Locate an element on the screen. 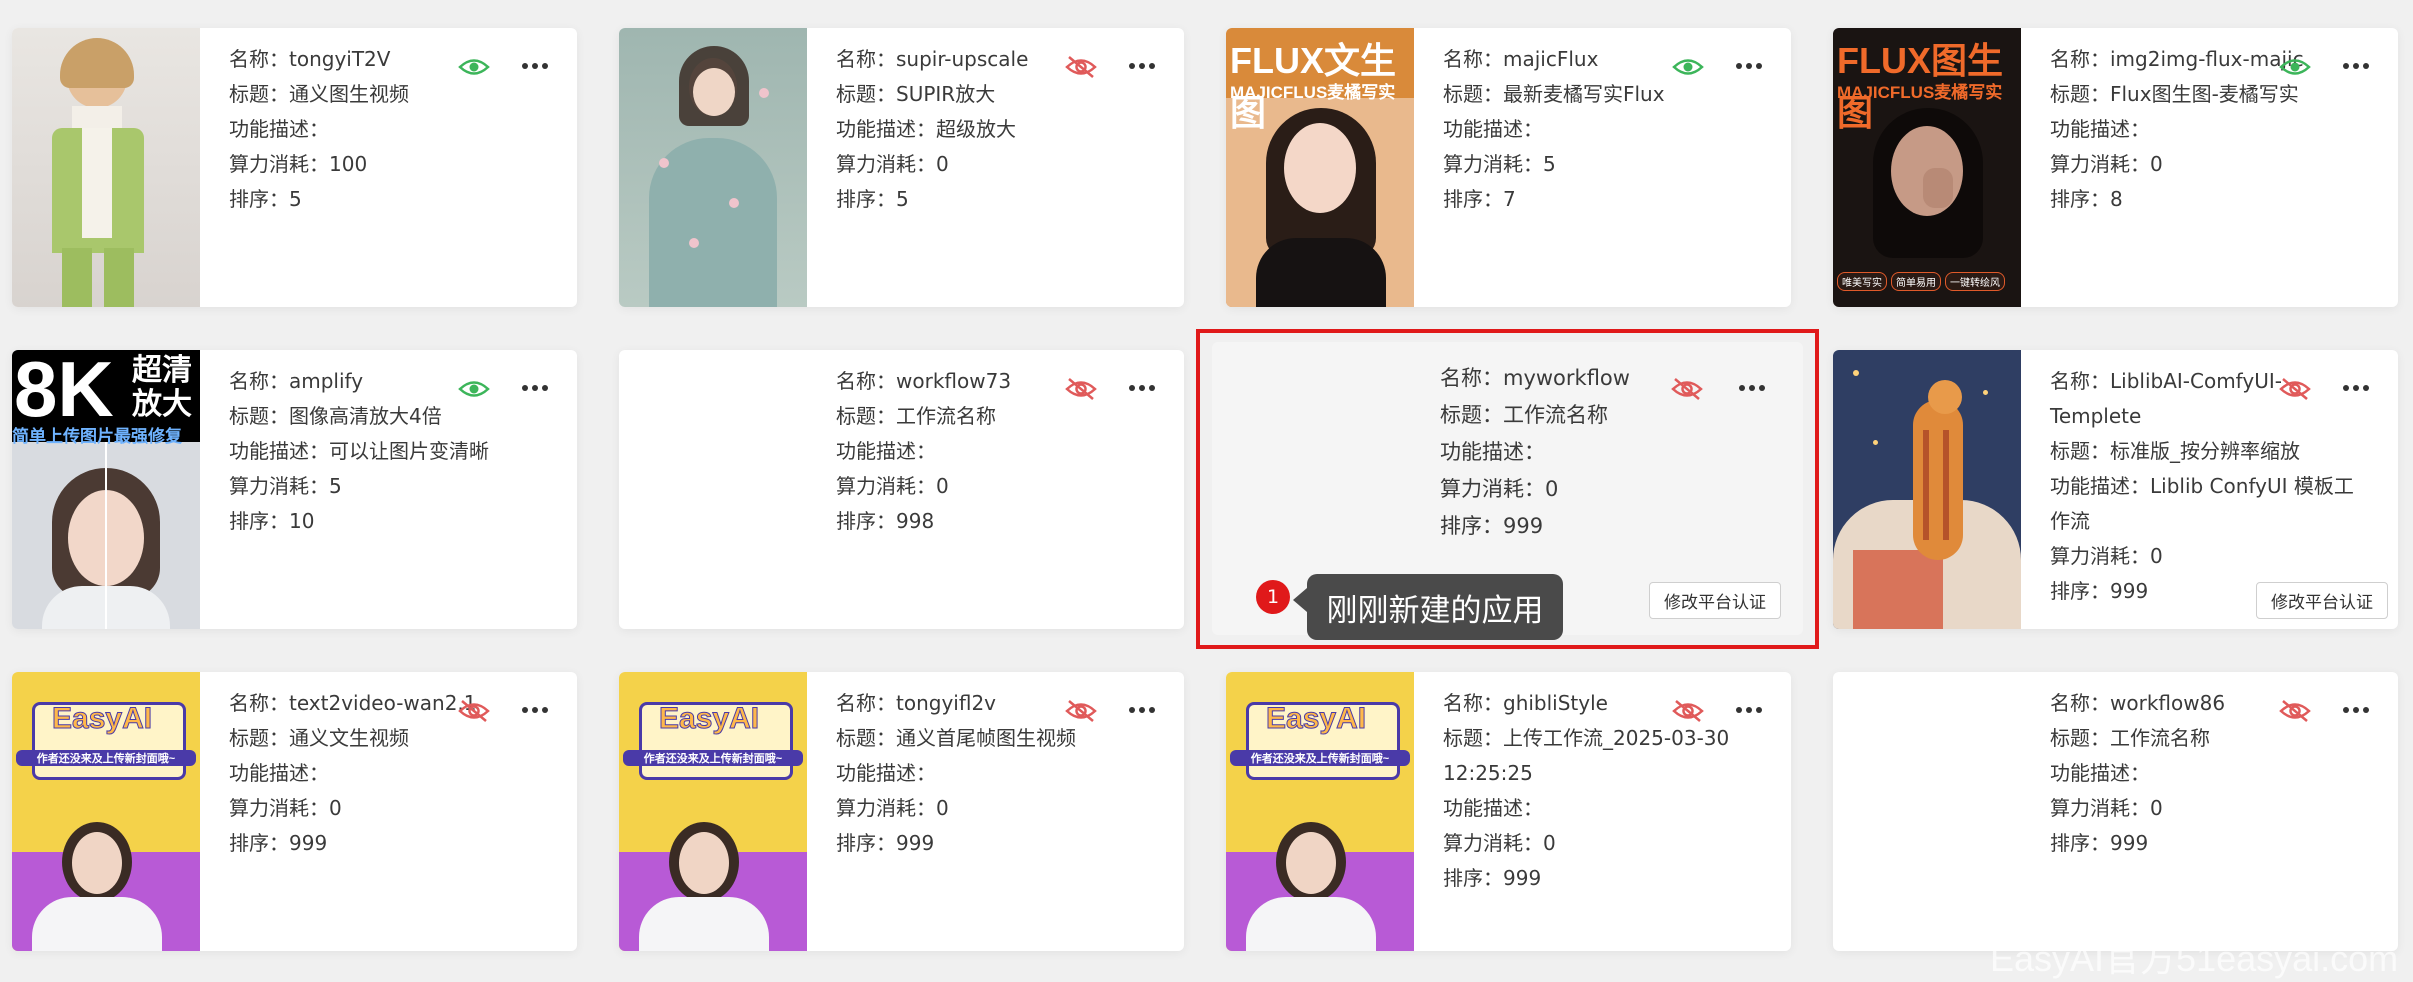 This screenshot has height=982, width=2413. card-name: 名称：majicFlux is located at coordinates (1521, 59).